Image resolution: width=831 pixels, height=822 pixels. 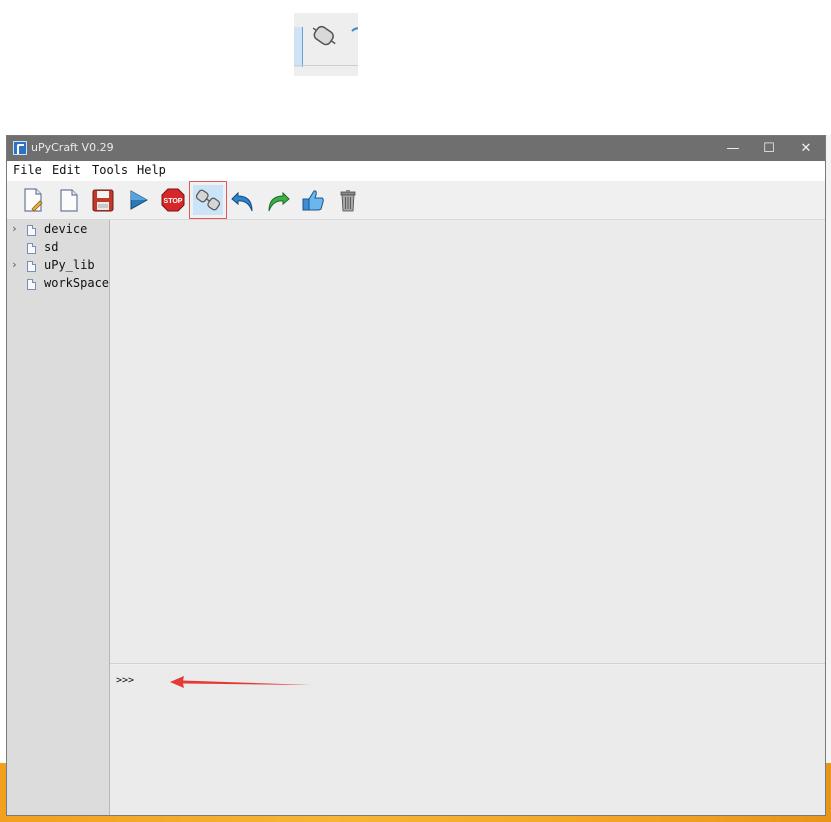 I want to click on tree-item-label: device, so click(x=66, y=229).